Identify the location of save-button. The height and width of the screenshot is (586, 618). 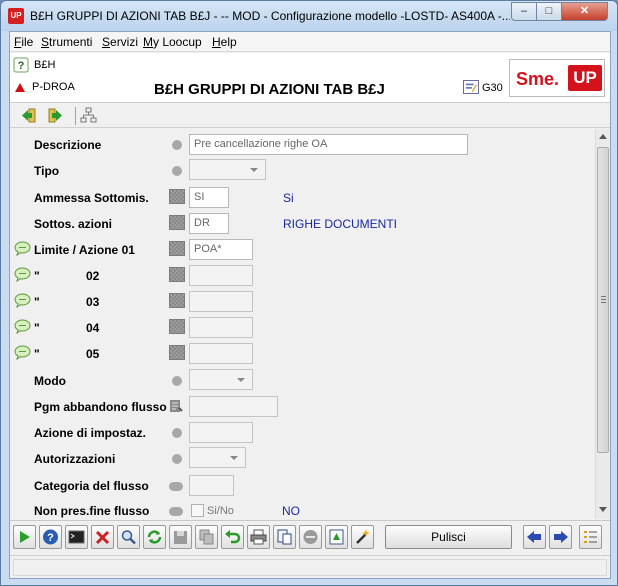
(180, 537).